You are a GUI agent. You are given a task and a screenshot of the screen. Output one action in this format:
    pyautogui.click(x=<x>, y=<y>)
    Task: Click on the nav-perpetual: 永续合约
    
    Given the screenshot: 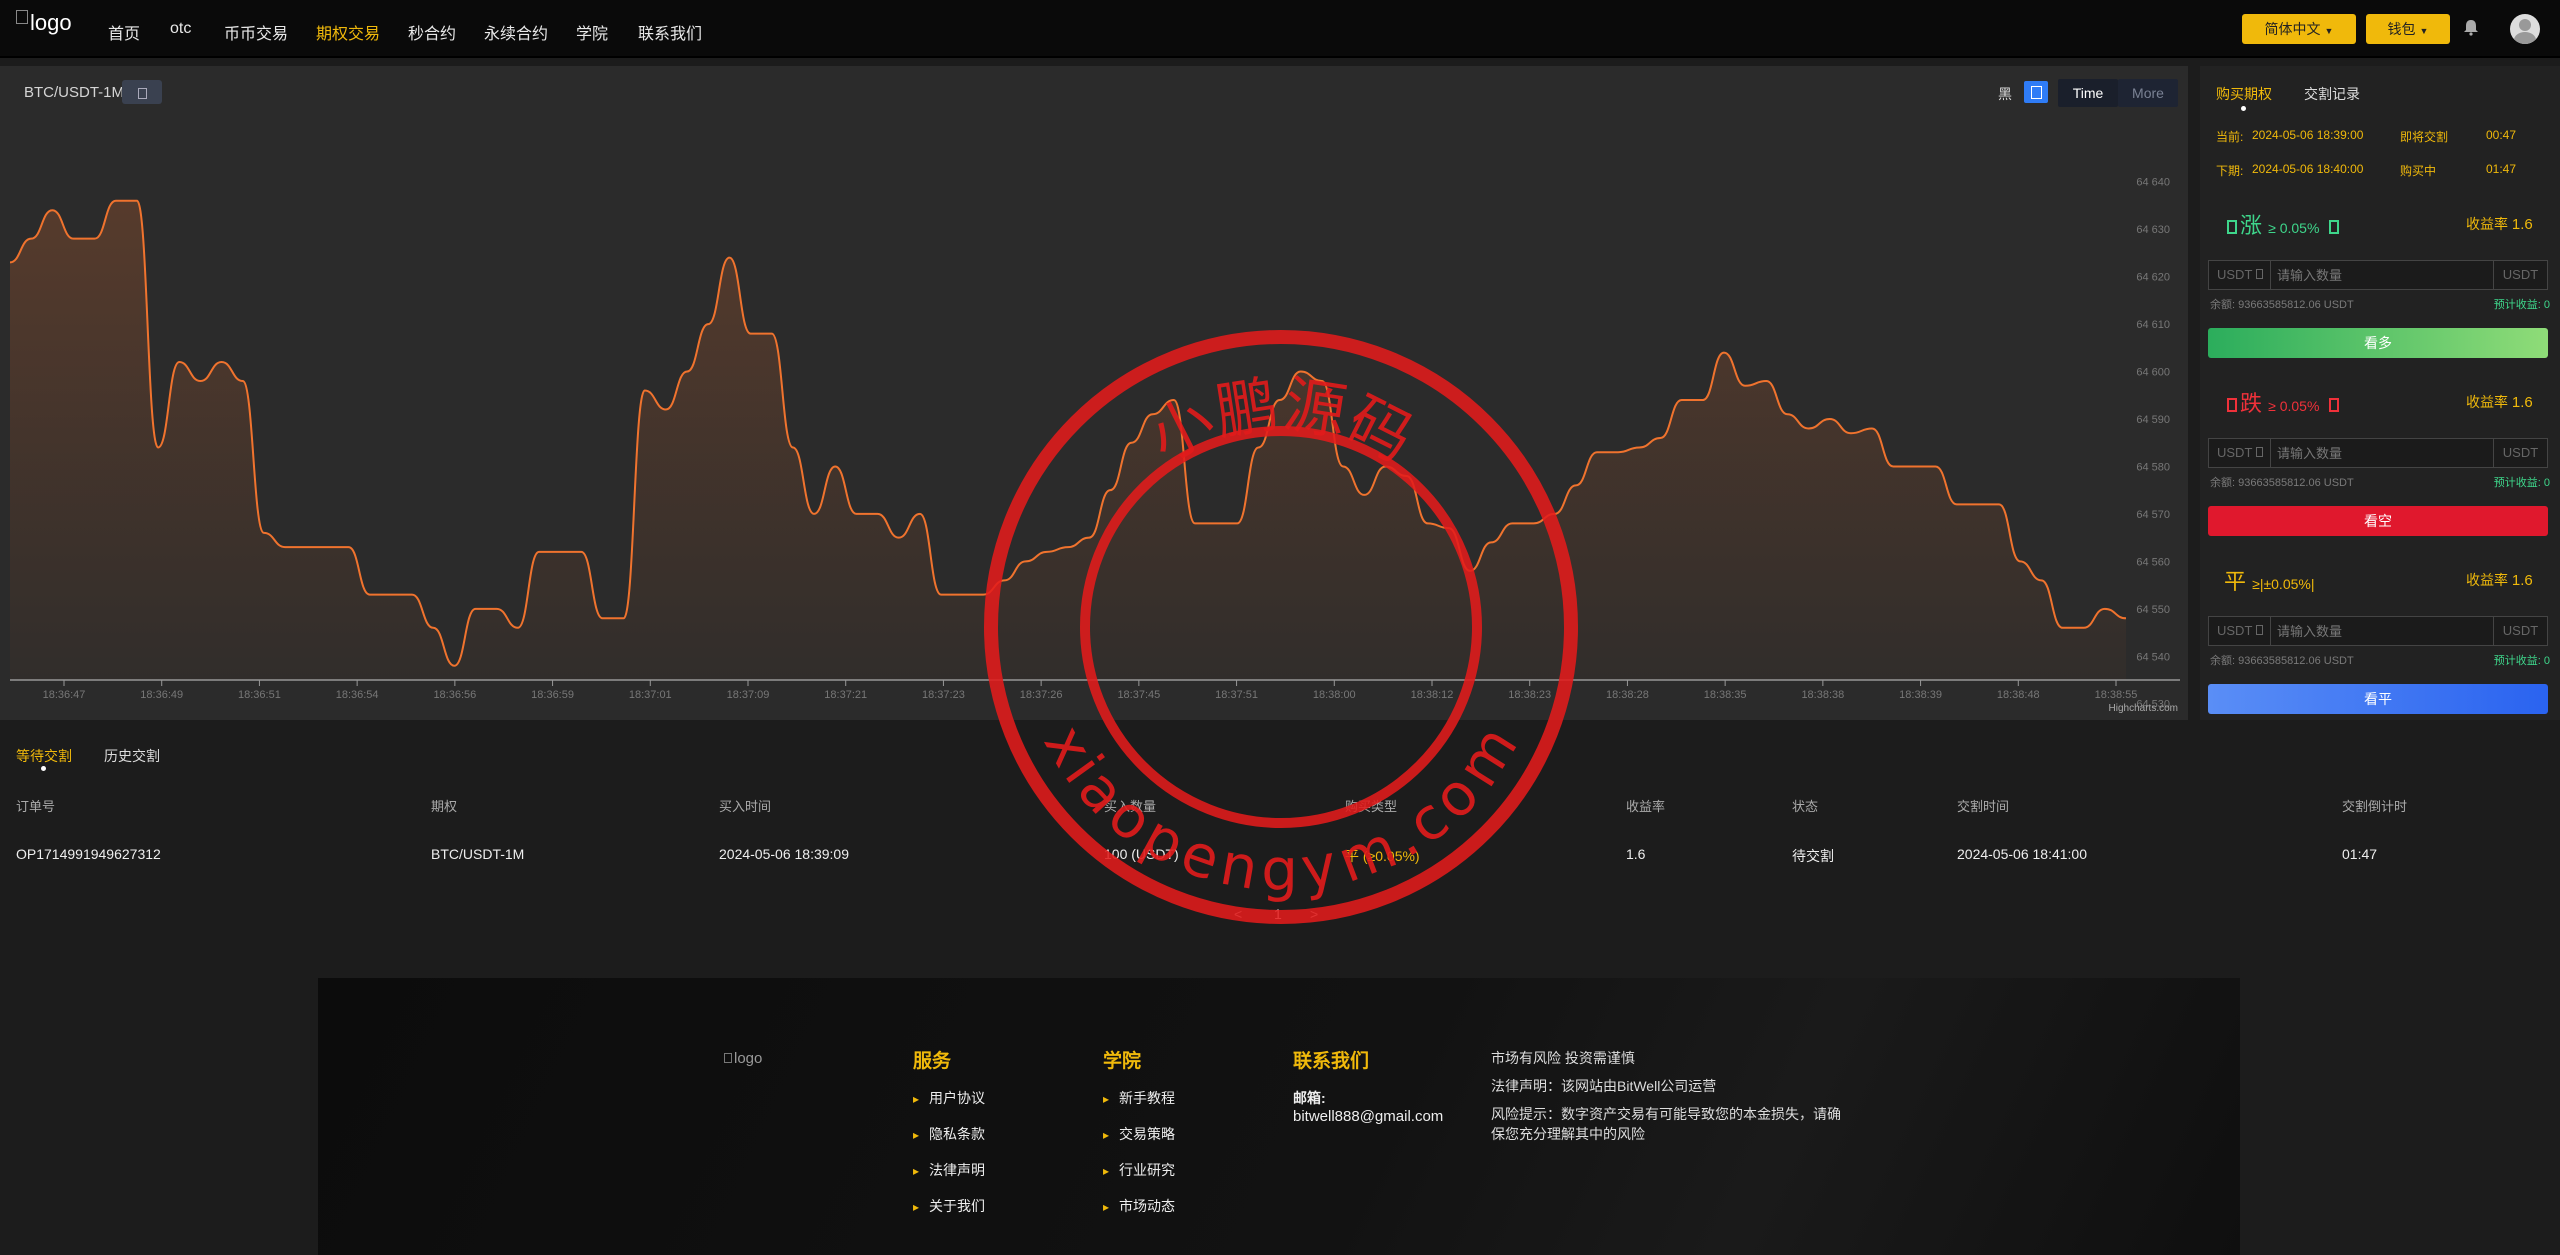 What is the action you would take?
    pyautogui.click(x=516, y=32)
    